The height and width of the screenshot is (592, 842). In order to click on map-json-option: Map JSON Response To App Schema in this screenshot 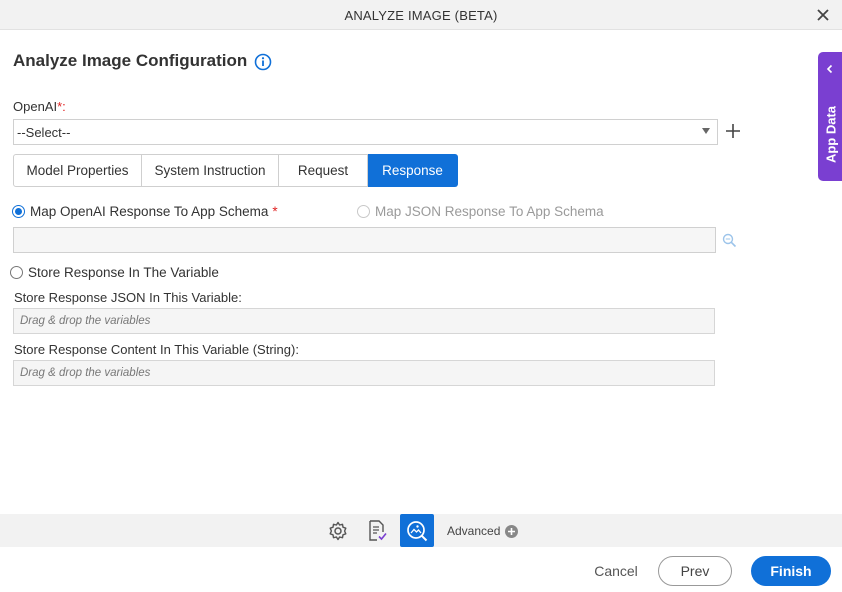, I will do `click(480, 211)`.